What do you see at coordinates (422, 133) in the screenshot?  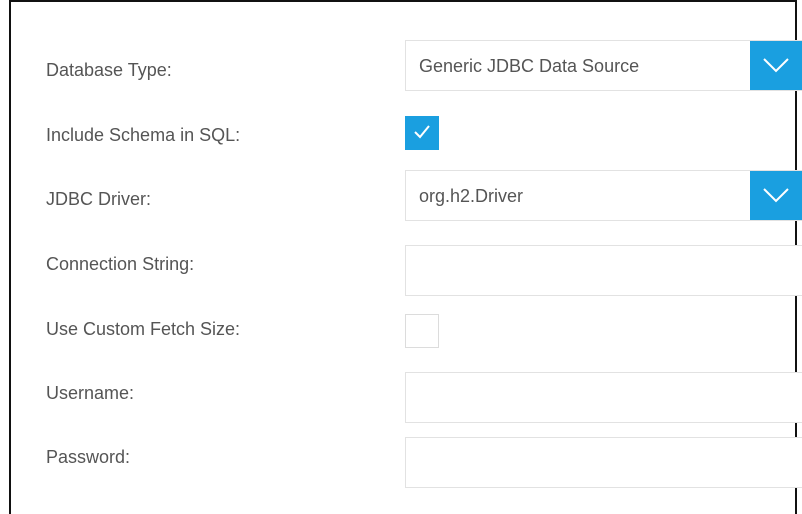 I see `include-schema-checkbox` at bounding box center [422, 133].